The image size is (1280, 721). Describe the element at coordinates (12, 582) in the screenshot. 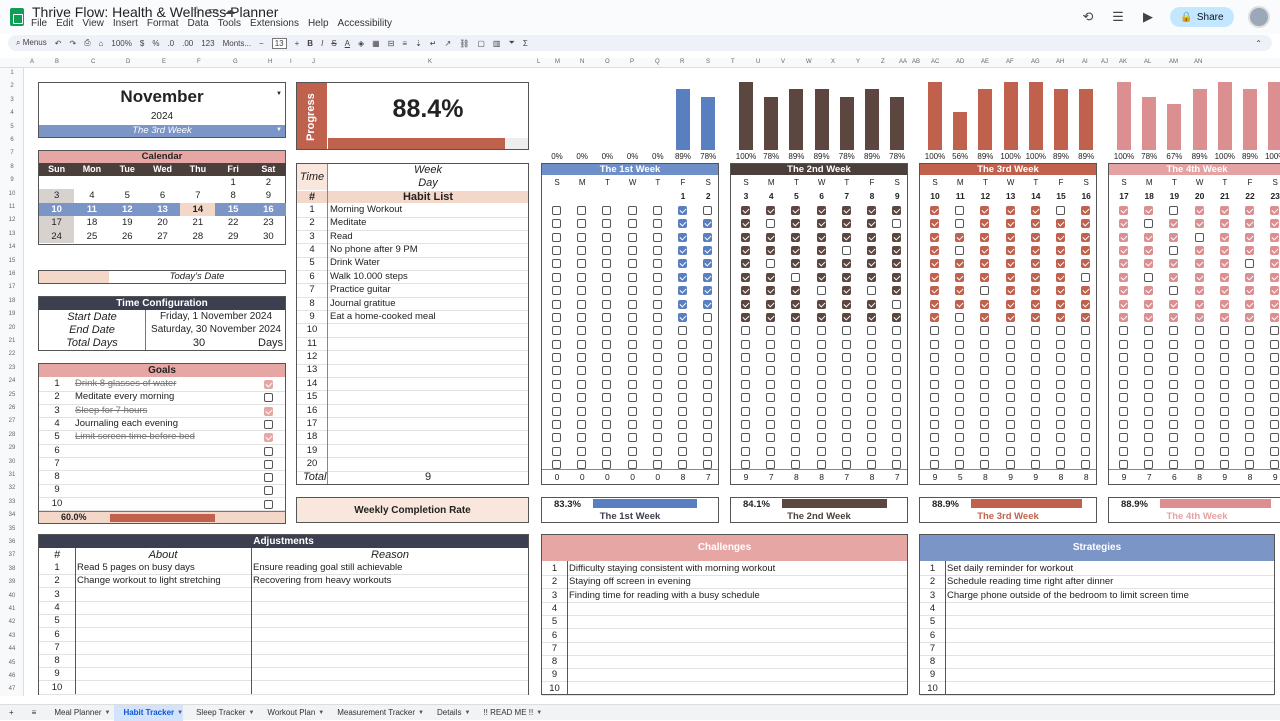

I see `row-39: 39` at that location.